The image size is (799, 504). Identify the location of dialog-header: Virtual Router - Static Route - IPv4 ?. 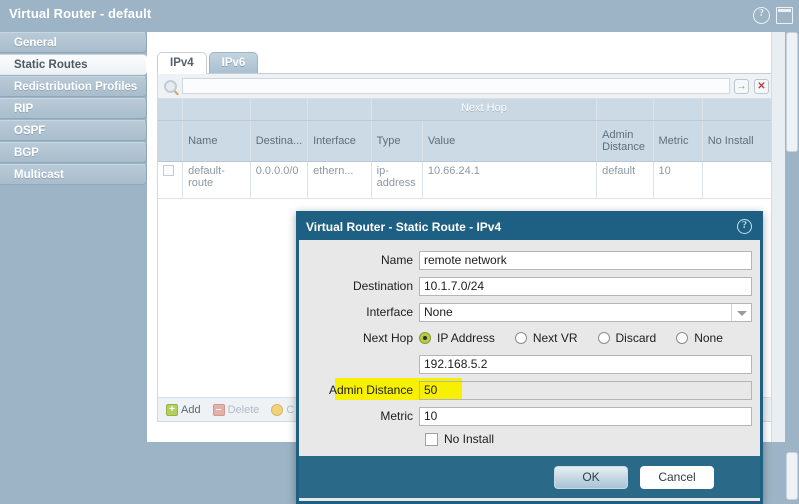
(529, 227).